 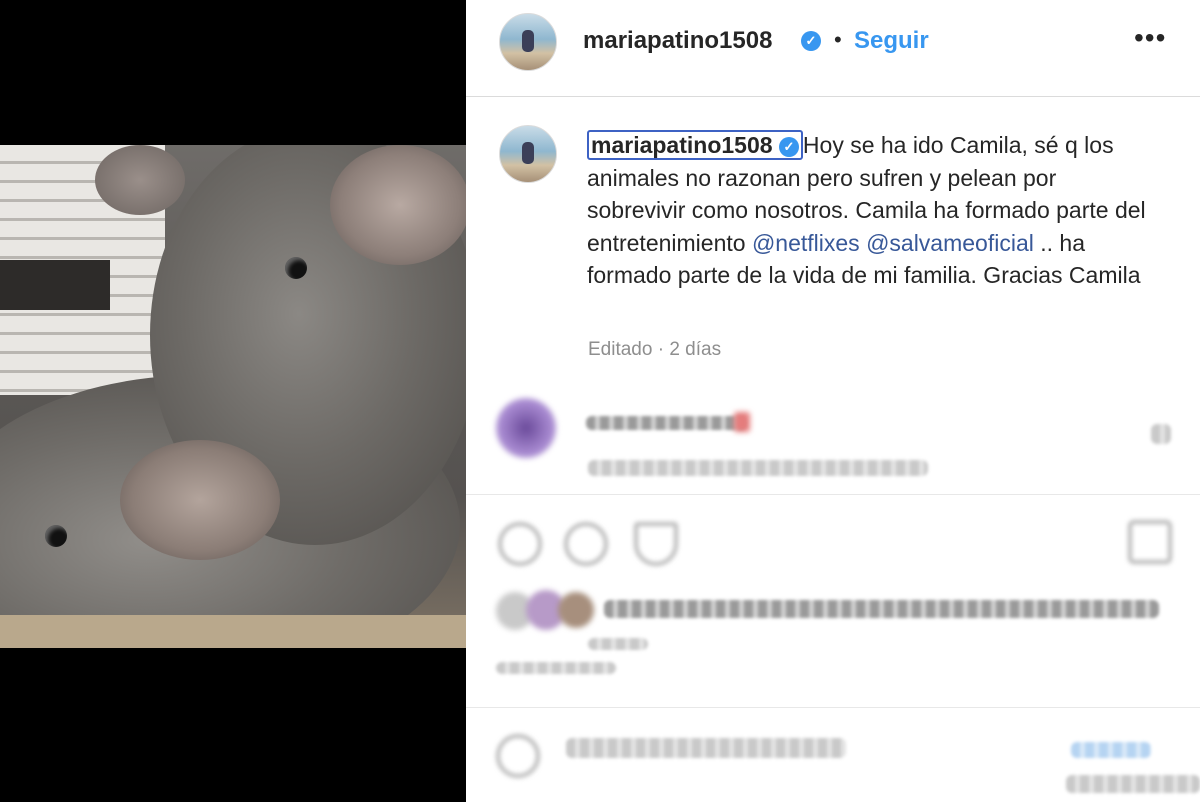 What do you see at coordinates (806, 243) in the screenshot?
I see `mention-netflixes: @netflixes` at bounding box center [806, 243].